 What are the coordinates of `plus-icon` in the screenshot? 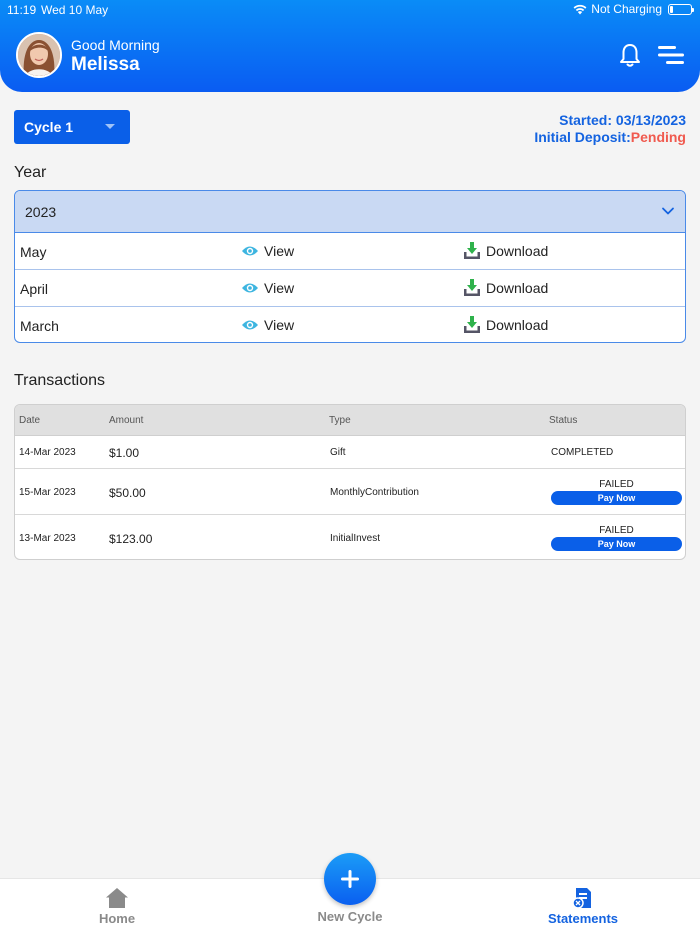 It's located at (350, 879).